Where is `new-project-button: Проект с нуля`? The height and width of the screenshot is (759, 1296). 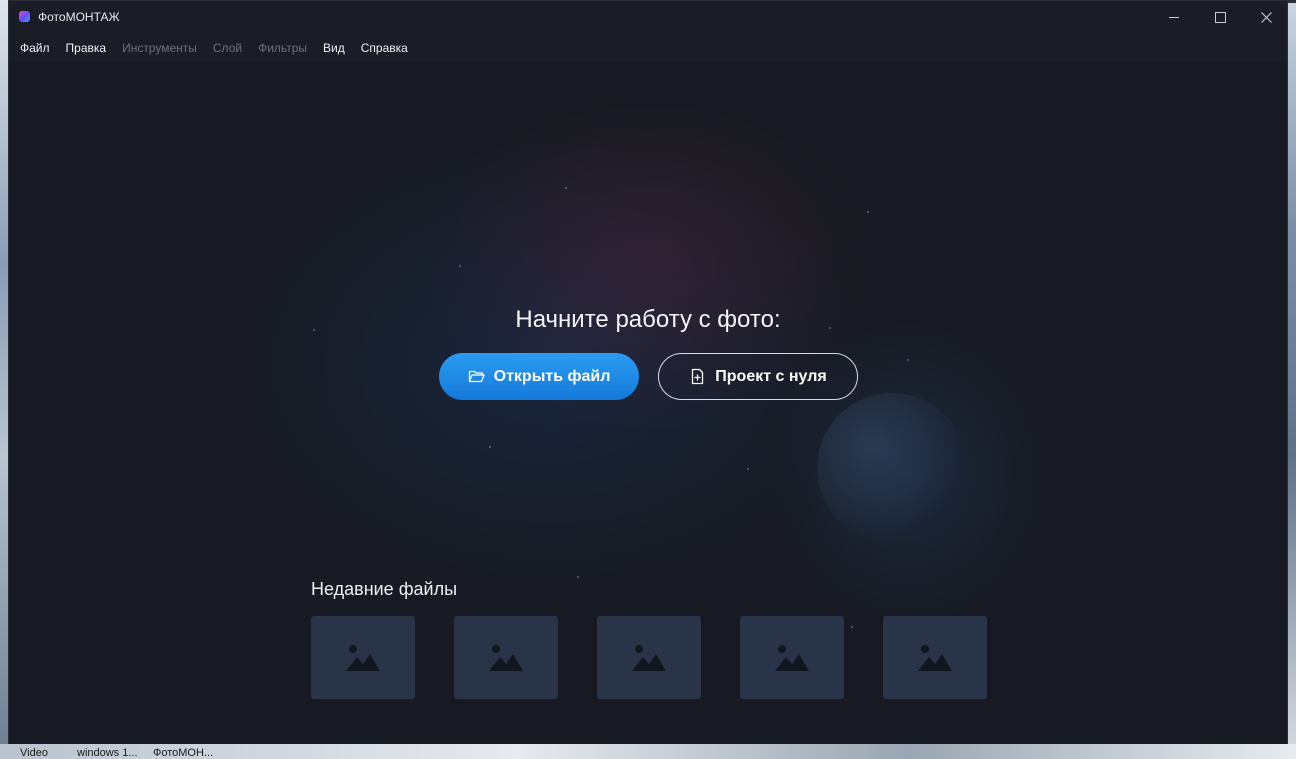
new-project-button: Проект с нуля is located at coordinates (758, 376).